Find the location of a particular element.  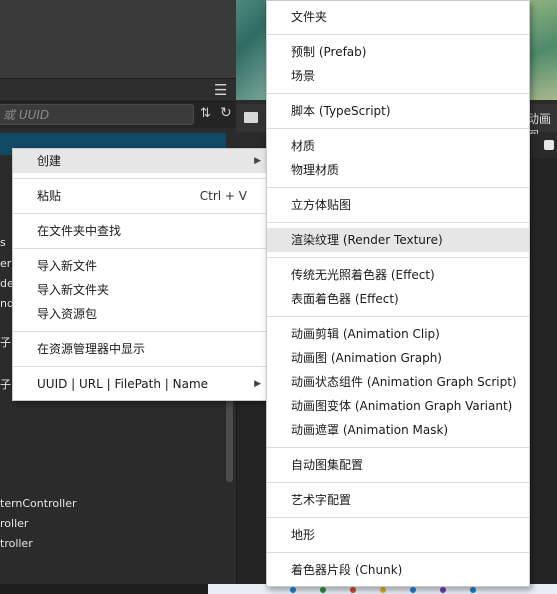

create-submenu-item: 物理材质 is located at coordinates (398, 170).